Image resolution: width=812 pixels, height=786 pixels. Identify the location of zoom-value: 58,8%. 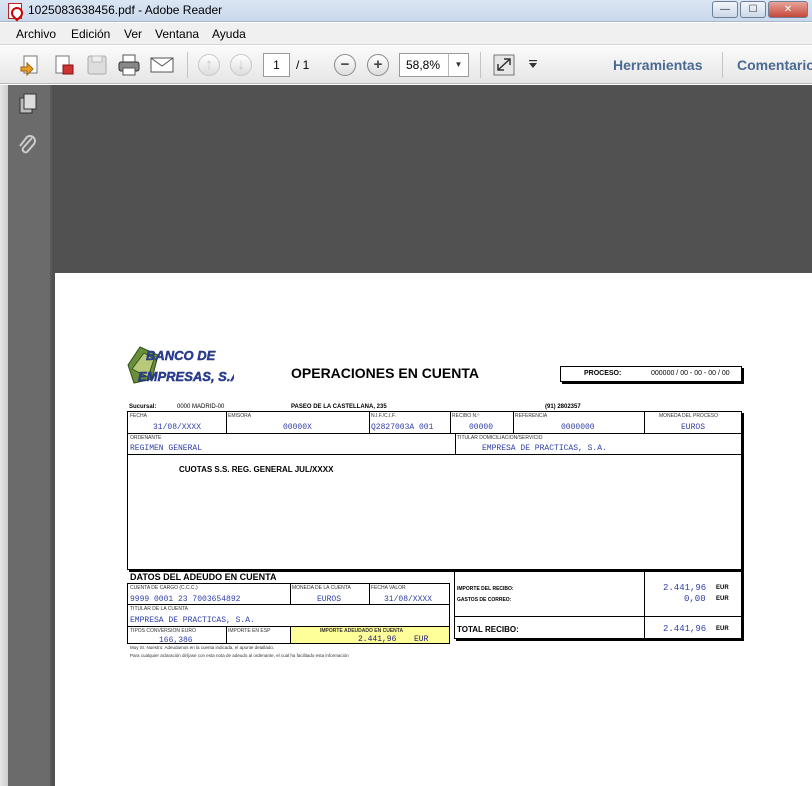
(423, 65).